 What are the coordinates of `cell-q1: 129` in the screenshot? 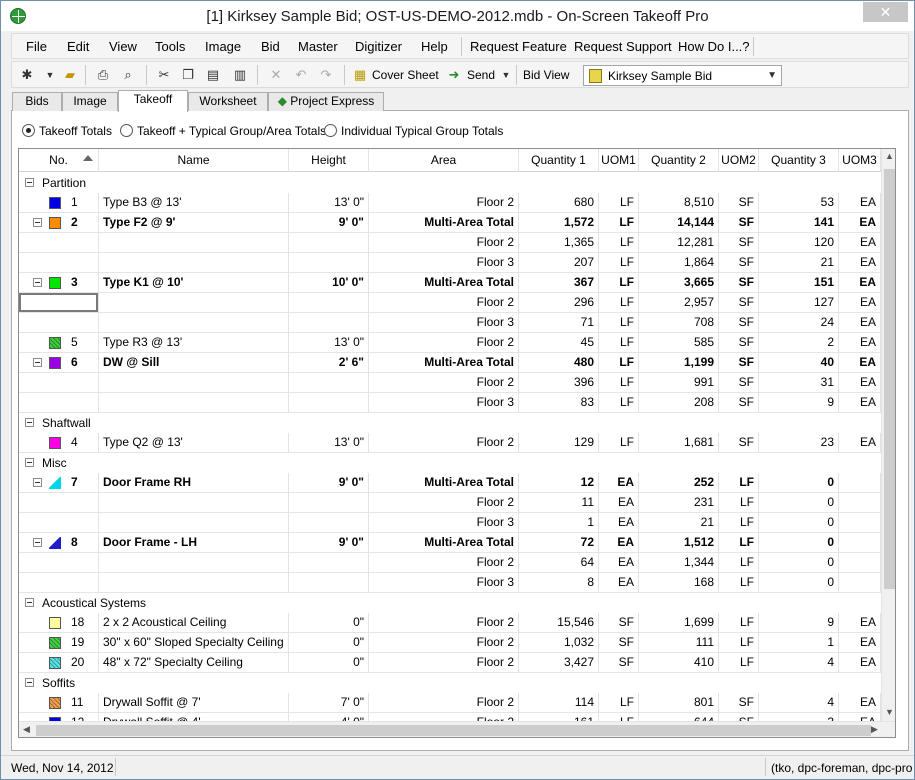 It's located at (559, 443).